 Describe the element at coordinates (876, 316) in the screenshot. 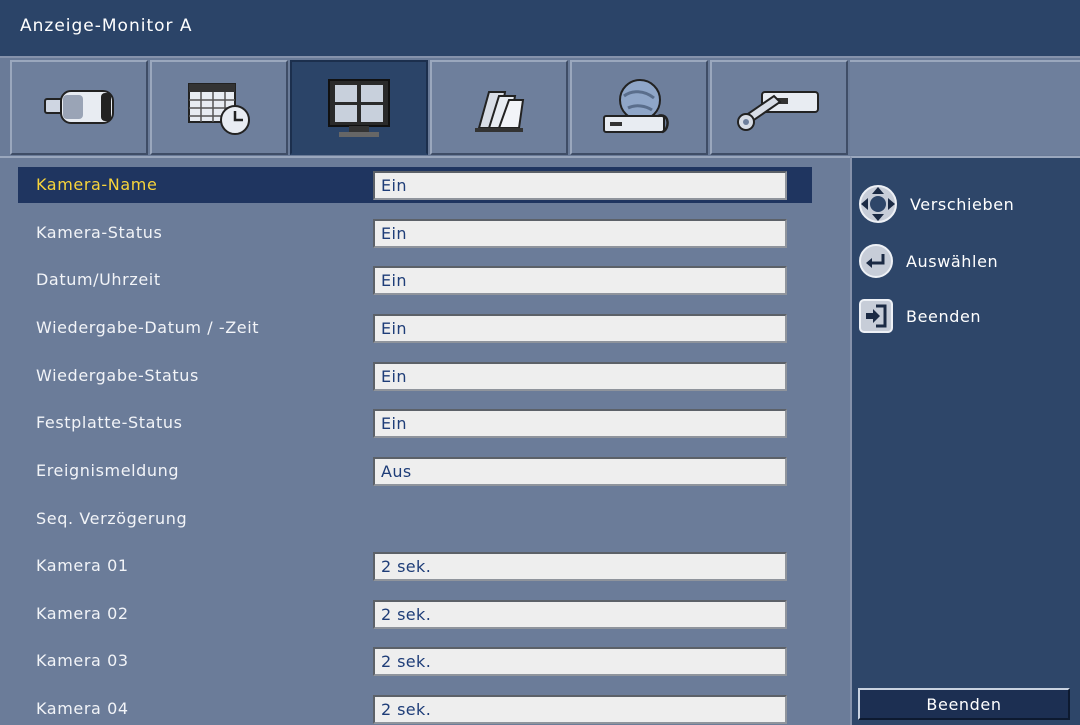

I see `exit-icon` at that location.